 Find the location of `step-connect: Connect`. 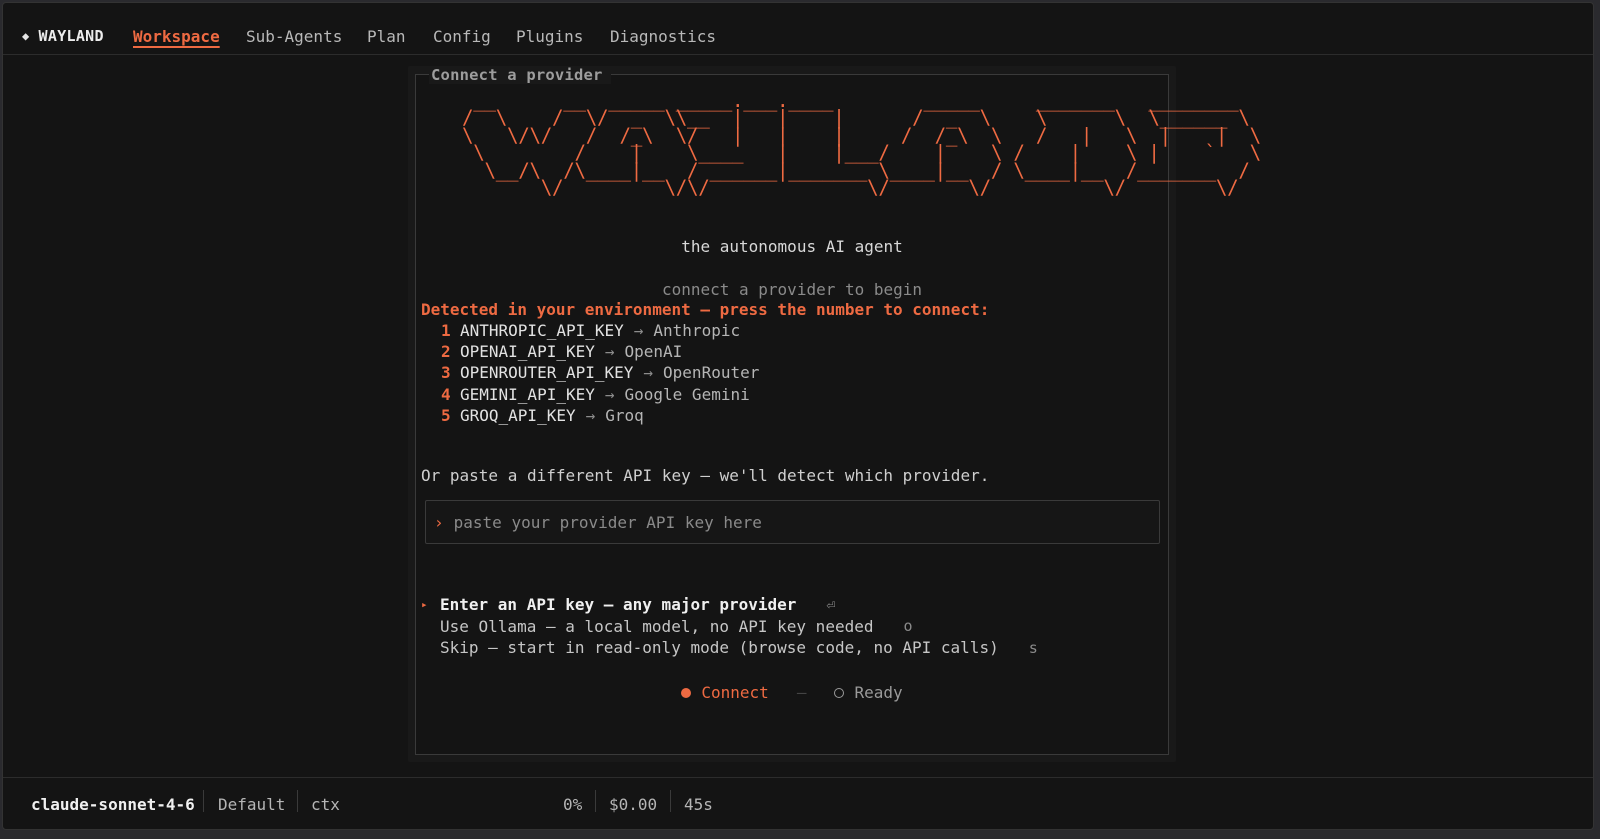

step-connect: Connect is located at coordinates (725, 692).